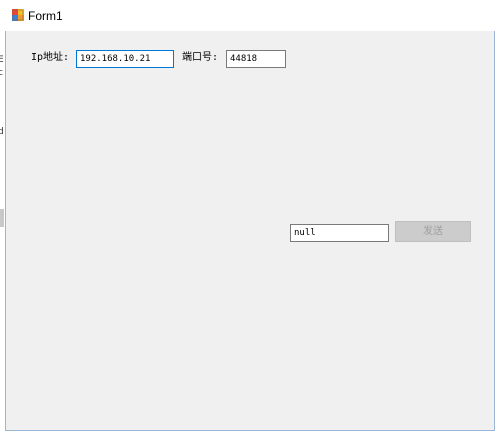 This screenshot has width=500, height=435. Describe the element at coordinates (2, 132) in the screenshot. I see `edge-char: d` at that location.